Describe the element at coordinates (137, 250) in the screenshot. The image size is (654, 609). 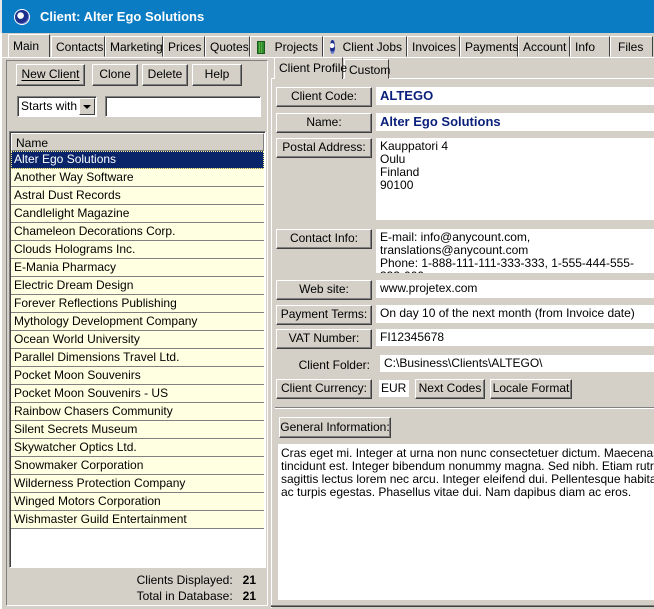
I see `client-list-item: Clouds Holograms Inc.` at that location.